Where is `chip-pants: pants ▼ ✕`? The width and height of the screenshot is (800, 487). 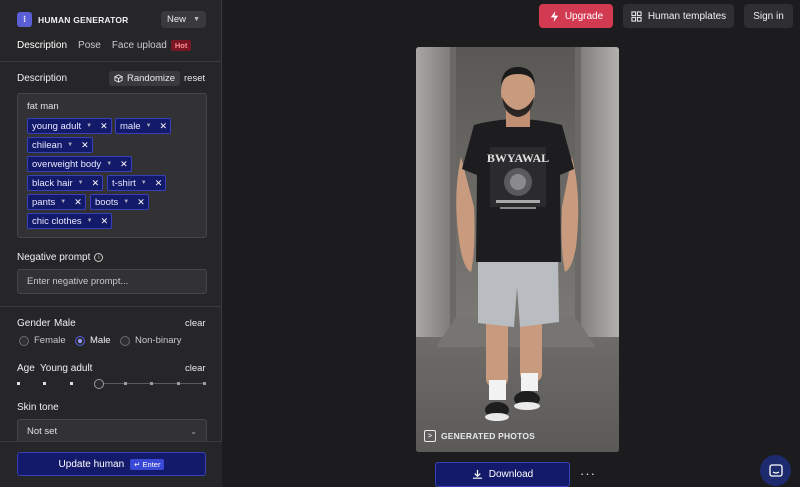 chip-pants: pants ▼ ✕ is located at coordinates (56, 202).